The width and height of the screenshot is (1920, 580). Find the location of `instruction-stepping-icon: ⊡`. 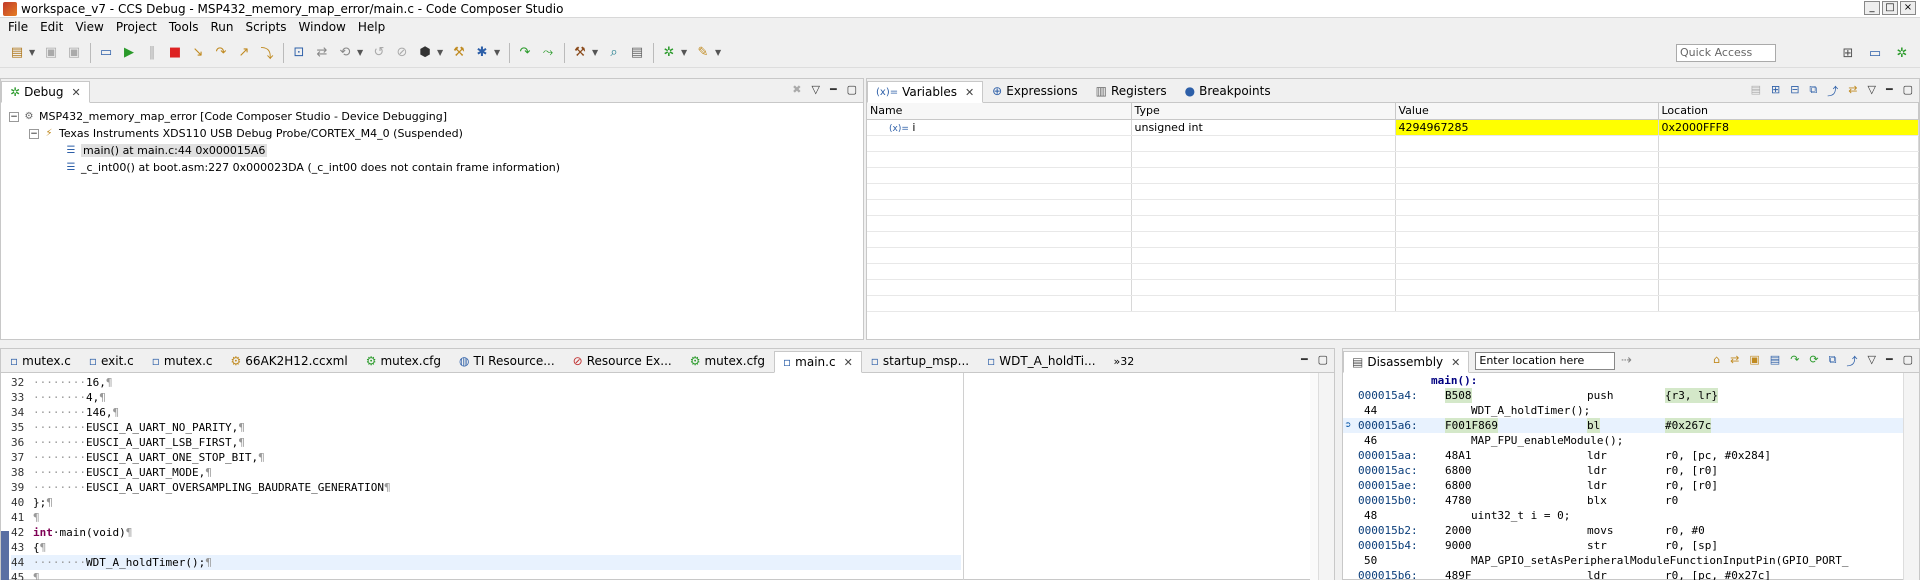

instruction-stepping-icon: ⊡ is located at coordinates (299, 53).